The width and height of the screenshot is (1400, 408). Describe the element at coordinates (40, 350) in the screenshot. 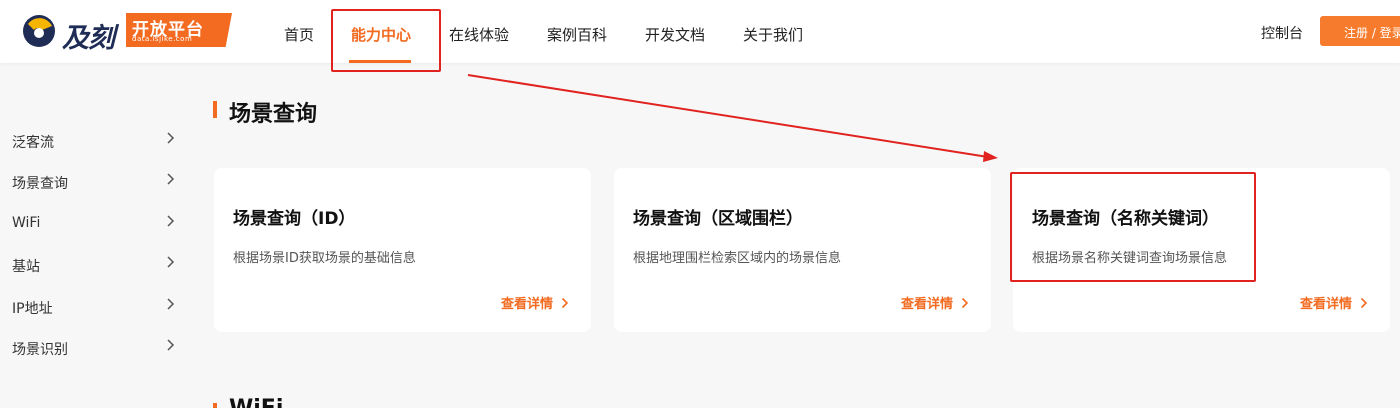

I see `sidebar-item-label: 场景识别` at that location.